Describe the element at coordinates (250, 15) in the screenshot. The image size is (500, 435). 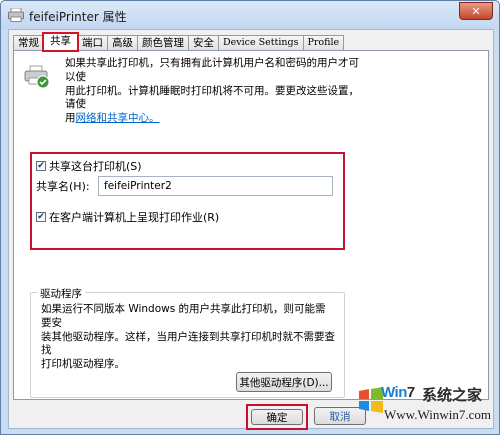
I see `title-bar: feifeiPrinter 属性 ✕` at that location.